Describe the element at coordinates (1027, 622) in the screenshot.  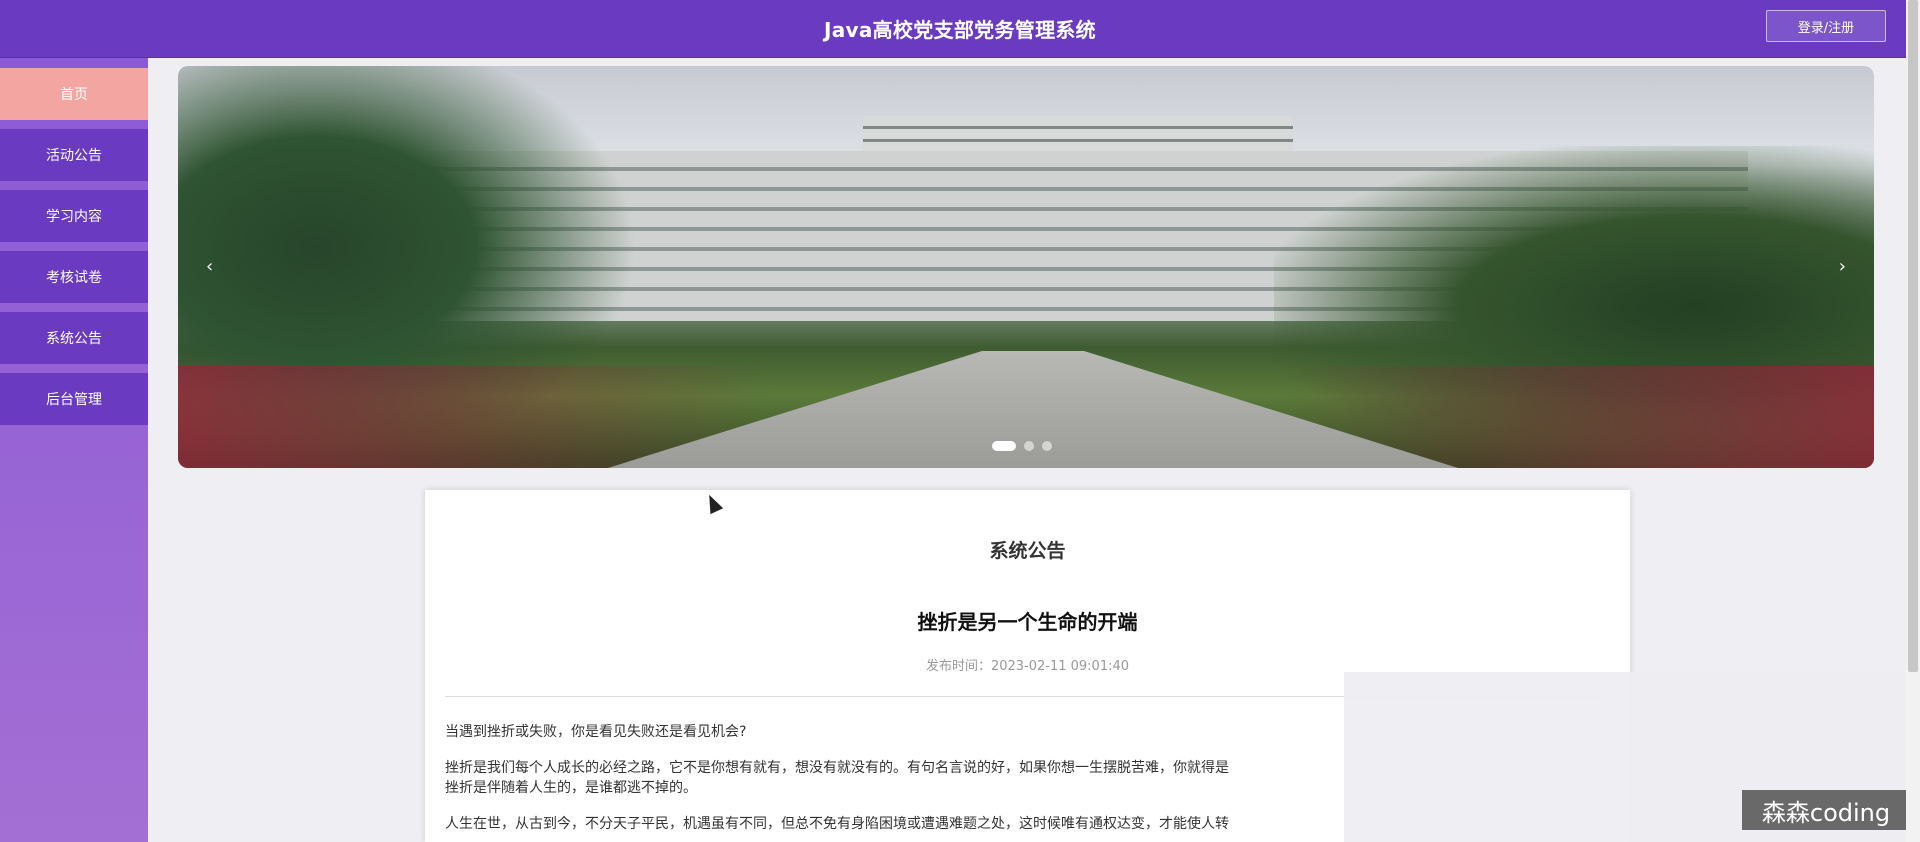
I see `article-title: 挫折是另一个生命的开端` at that location.